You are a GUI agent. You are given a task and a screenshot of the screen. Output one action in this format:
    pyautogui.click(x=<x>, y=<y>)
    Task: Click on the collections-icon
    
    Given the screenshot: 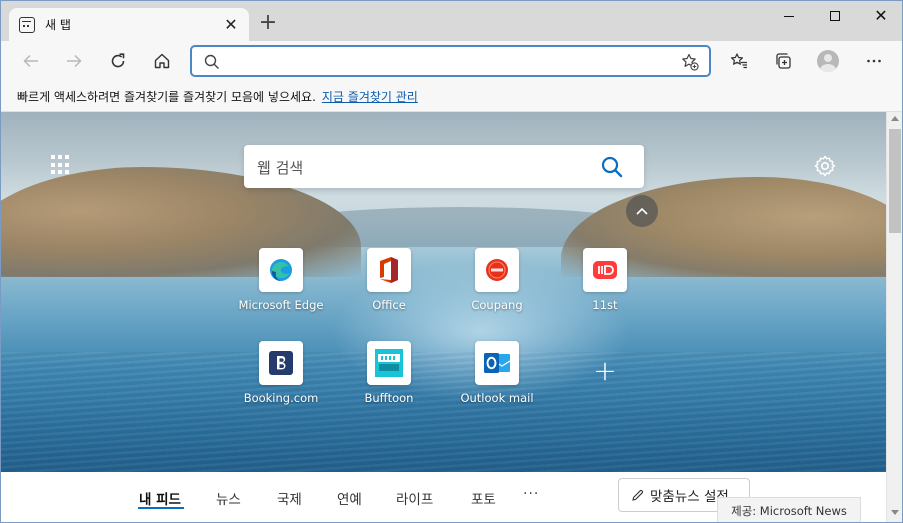 What is the action you would take?
    pyautogui.click(x=783, y=61)
    